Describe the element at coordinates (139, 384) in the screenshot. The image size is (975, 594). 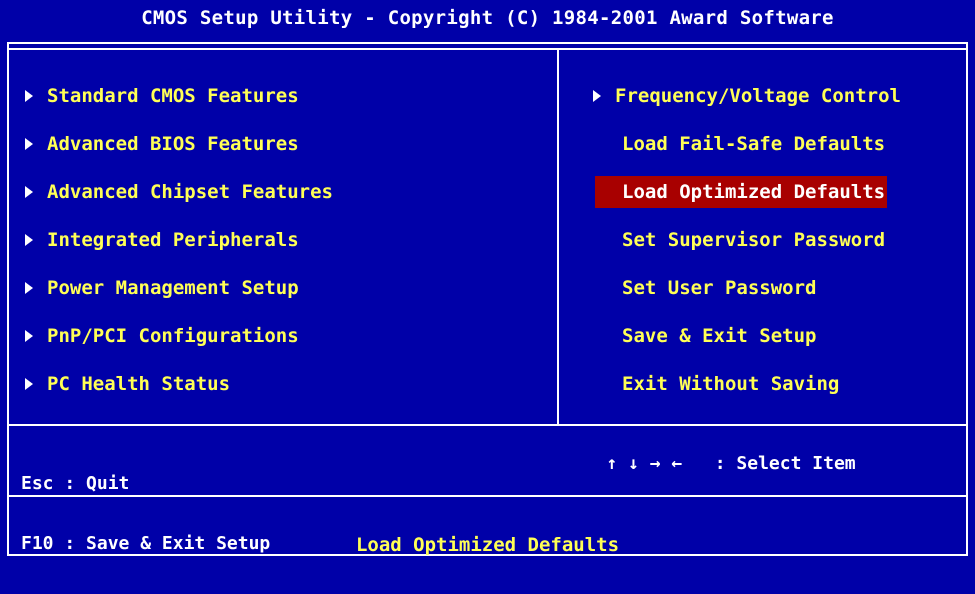
I see `menu-item-label: PC Health Status` at that location.